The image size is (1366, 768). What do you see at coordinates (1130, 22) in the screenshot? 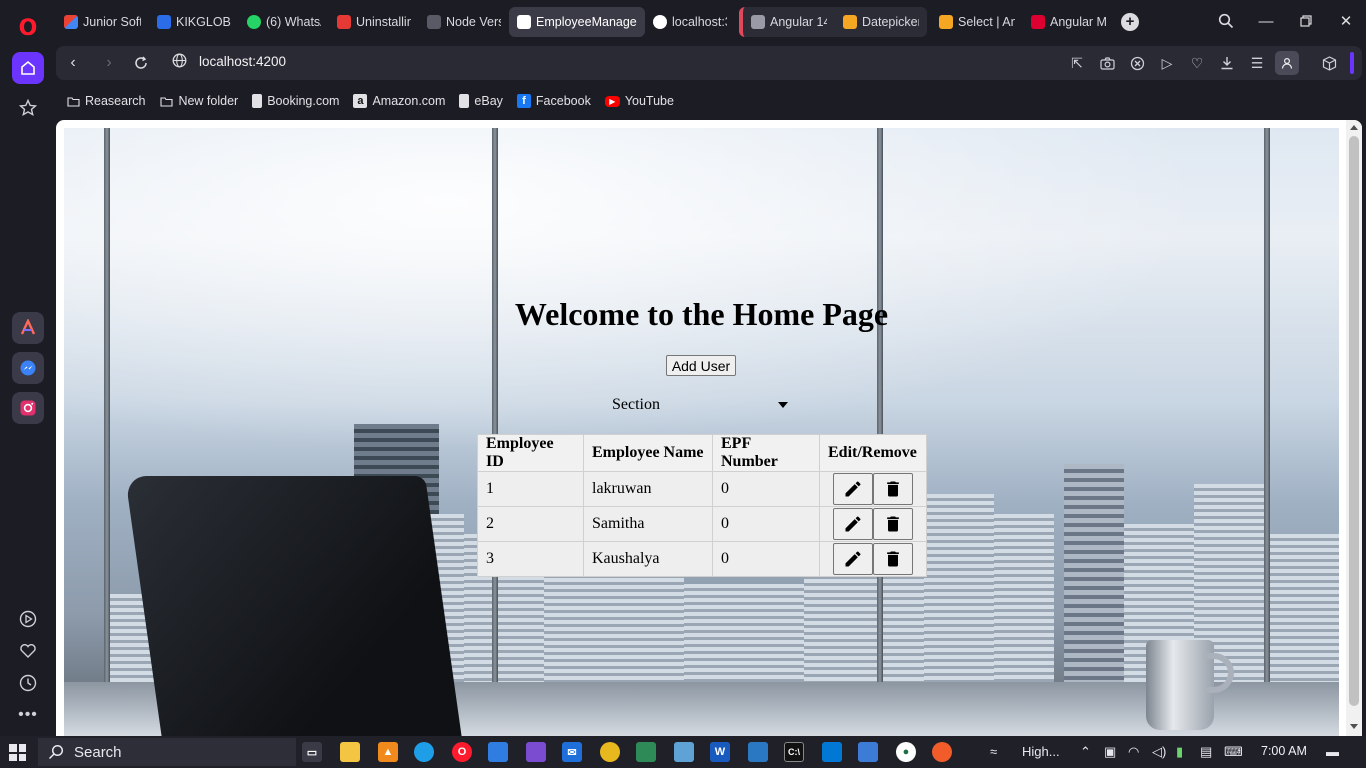
I see `new-tab-button: +` at bounding box center [1130, 22].